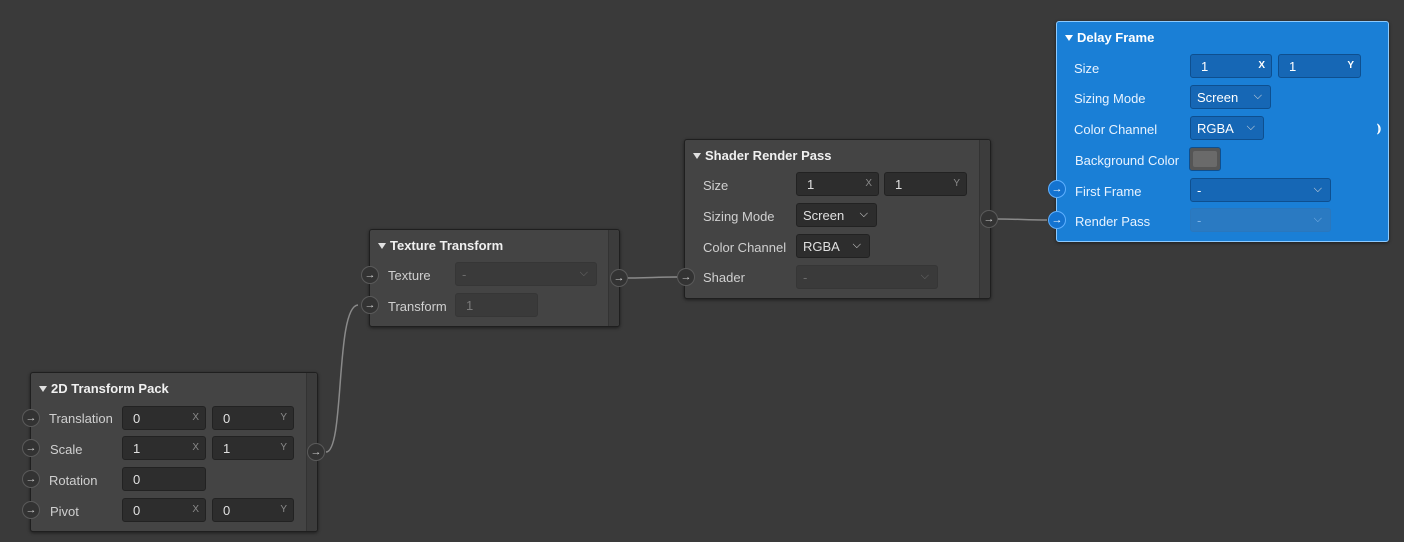 Image resolution: width=1404 pixels, height=542 pixels. Describe the element at coordinates (619, 278) in the screenshot. I see `output-port-texture-arrow-icon: →` at that location.